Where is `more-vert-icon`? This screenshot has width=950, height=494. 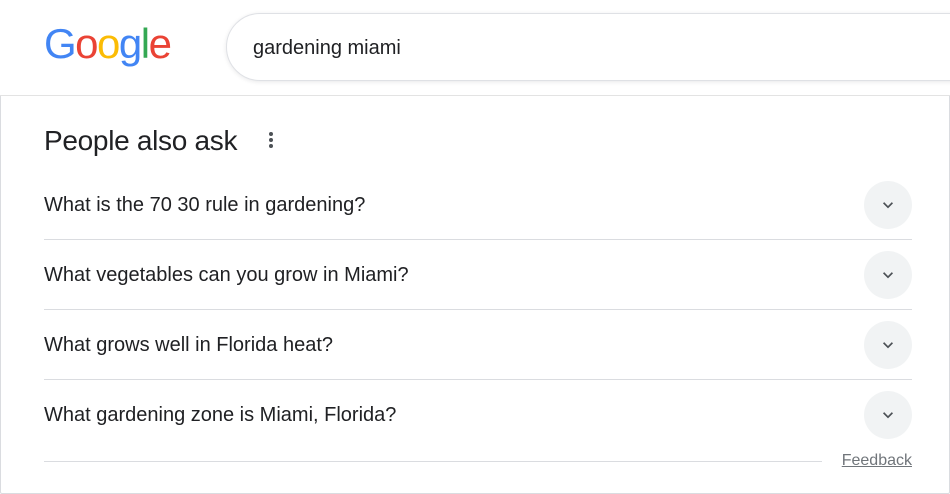
more-vert-icon is located at coordinates (271, 141).